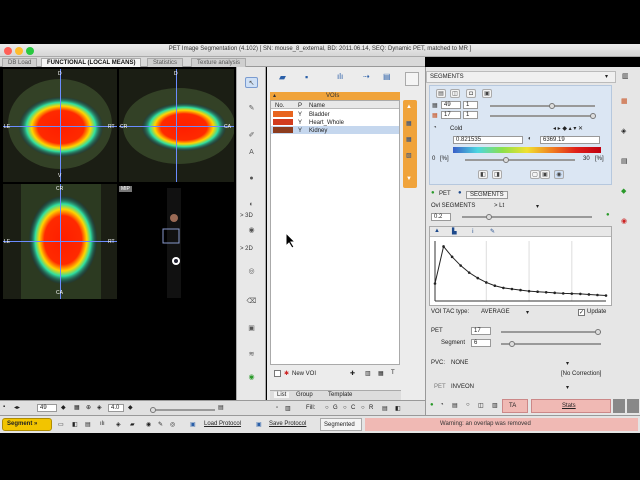  I want to click on lock-range-icon: ◐, so click(530, 139).